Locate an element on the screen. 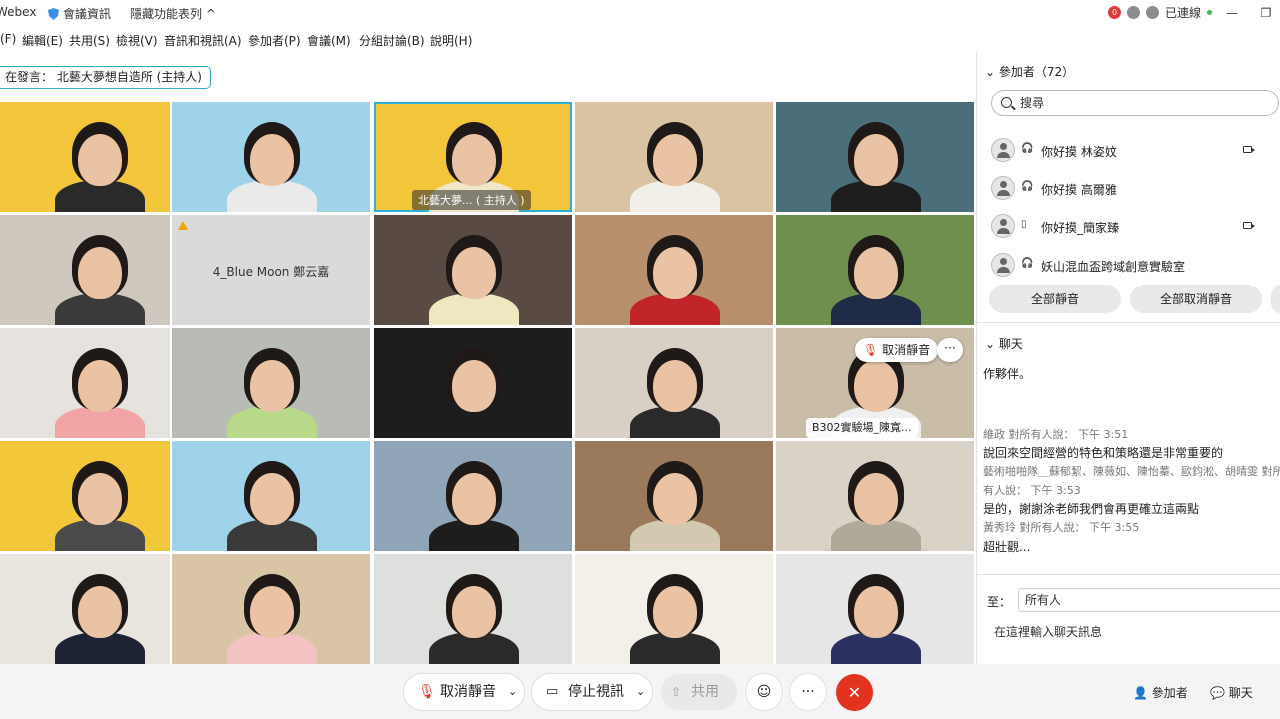 Image resolution: width=1280 pixels, height=719 pixels. app-name: Webex is located at coordinates (18, 12).